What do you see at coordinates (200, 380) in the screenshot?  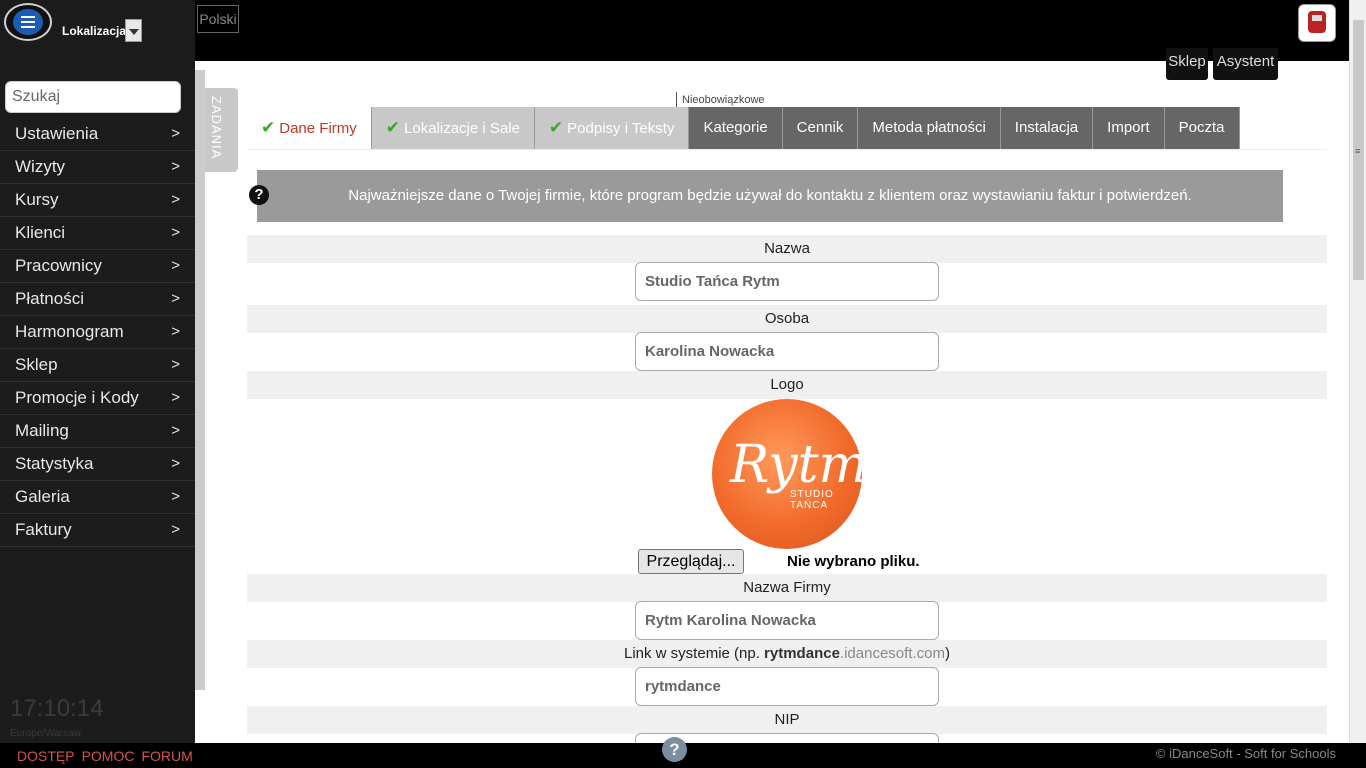 I see `zadania-strip` at bounding box center [200, 380].